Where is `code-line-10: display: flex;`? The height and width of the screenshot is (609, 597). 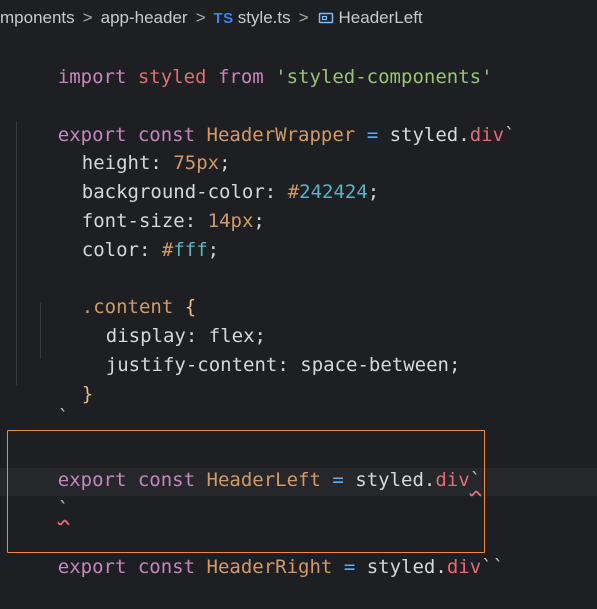 code-line-10: display: flex; is located at coordinates (185, 336).